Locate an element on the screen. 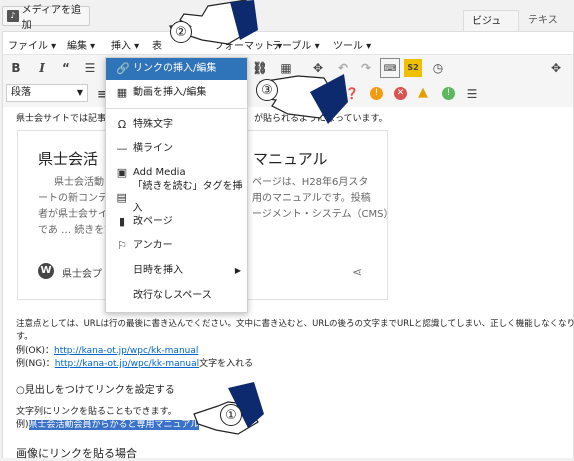 Image resolution: width=574 pixels, height=461 pixels. share-icon: ⋖ is located at coordinates (357, 272).